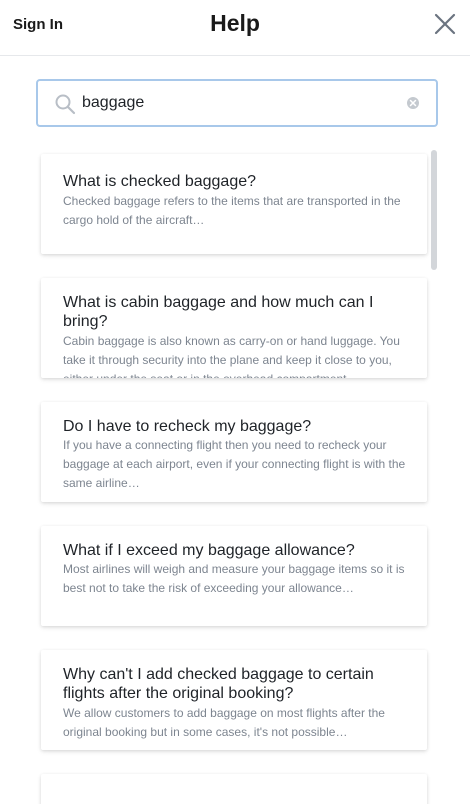  I want to click on search-icon, so click(65, 104).